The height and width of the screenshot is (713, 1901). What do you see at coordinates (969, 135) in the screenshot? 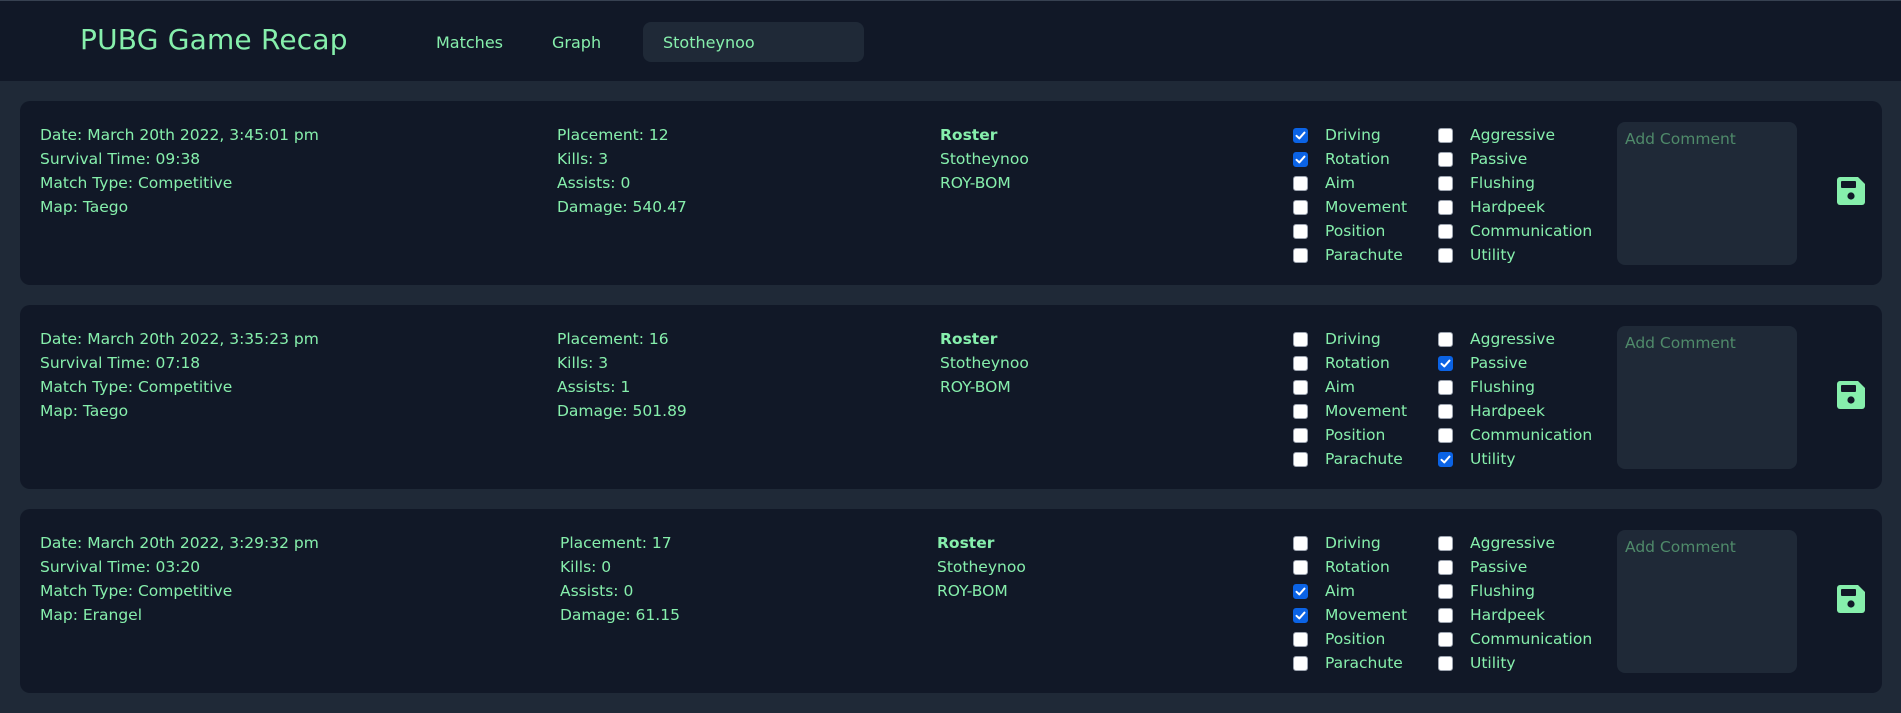
I see `roster-heading: Roster` at bounding box center [969, 135].